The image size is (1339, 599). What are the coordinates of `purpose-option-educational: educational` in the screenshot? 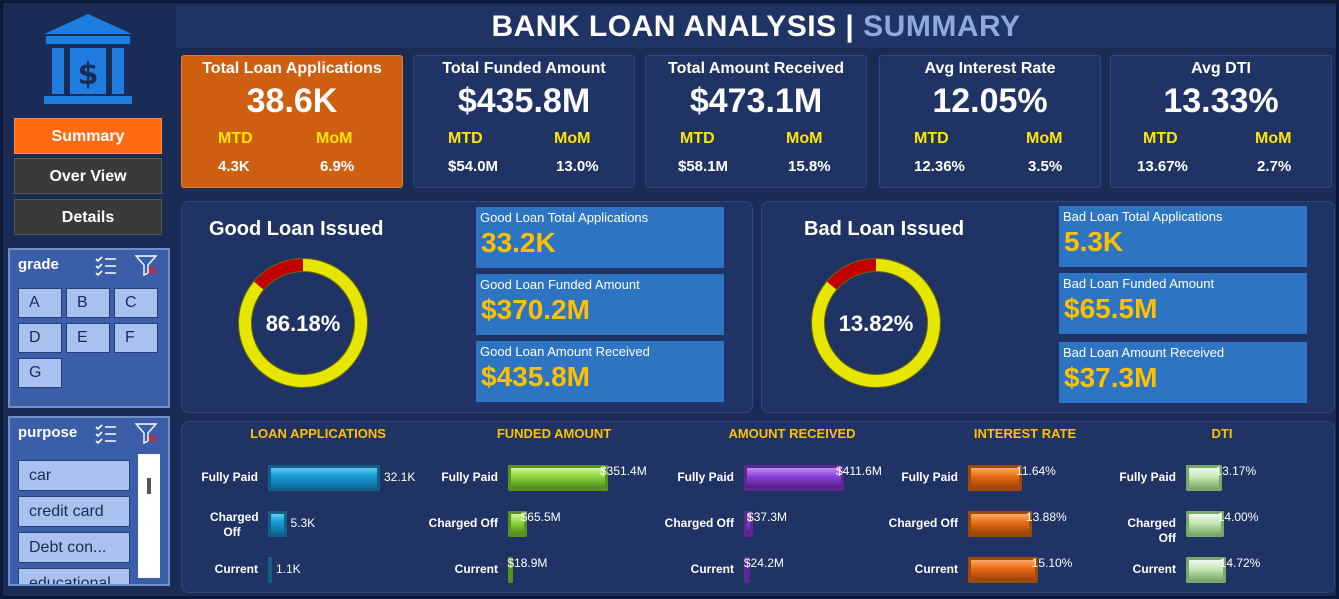 It's located at (74, 576).